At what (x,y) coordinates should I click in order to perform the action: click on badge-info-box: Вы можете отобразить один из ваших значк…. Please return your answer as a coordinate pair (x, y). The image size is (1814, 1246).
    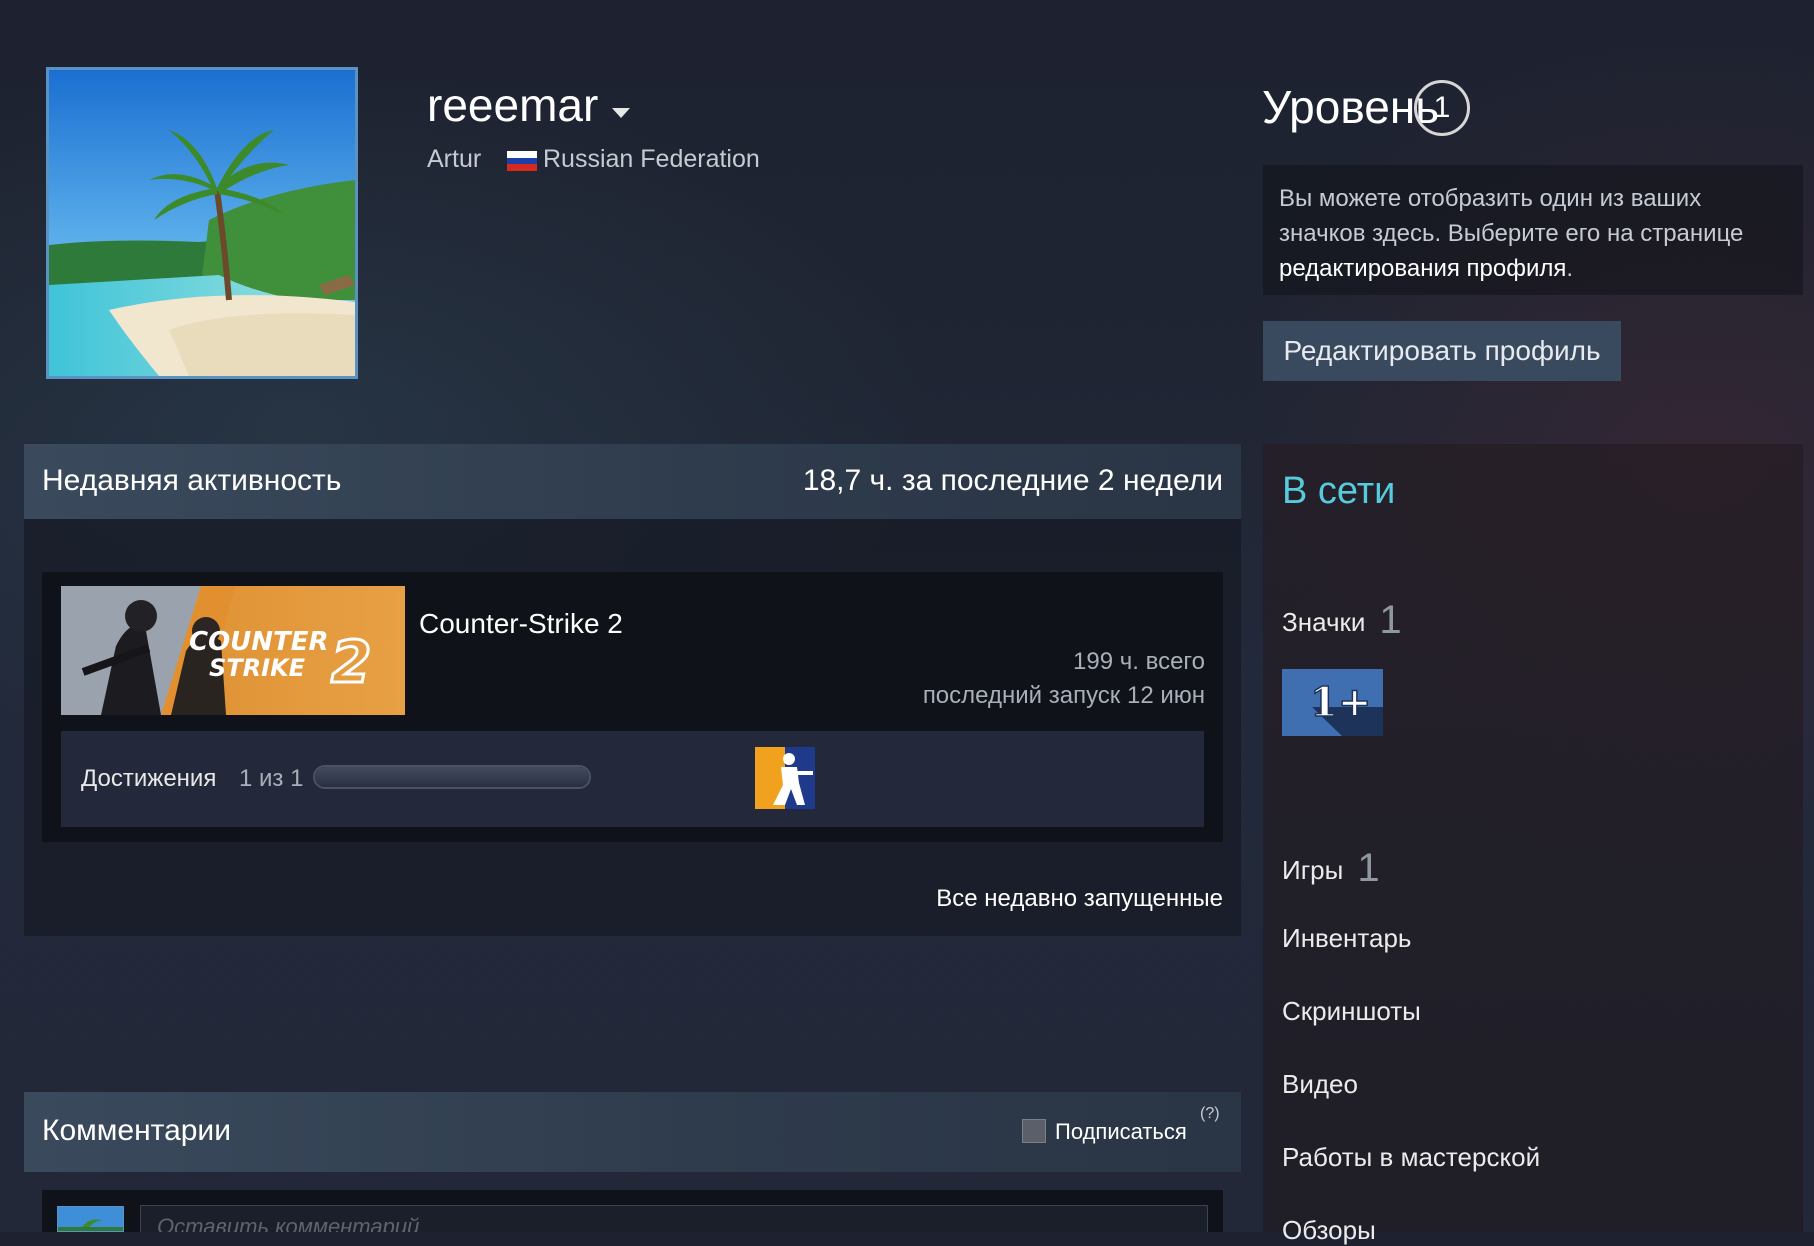
    Looking at the image, I should click on (1533, 230).